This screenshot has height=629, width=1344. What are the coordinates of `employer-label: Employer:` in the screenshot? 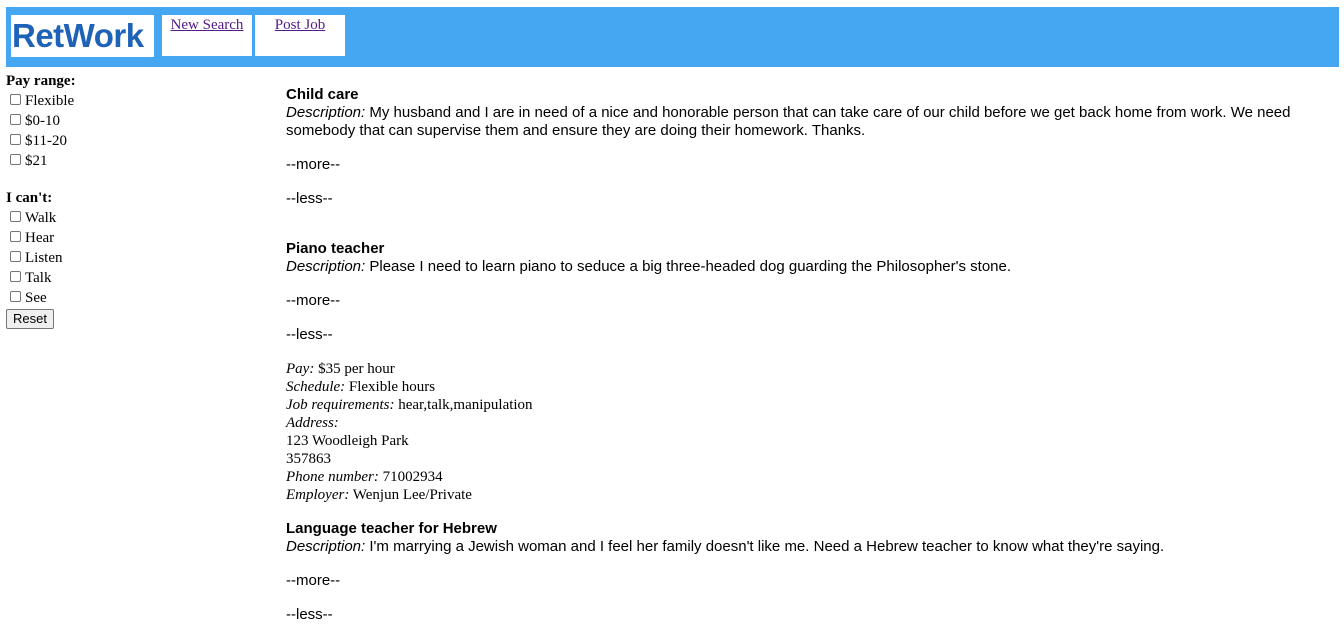 It's located at (318, 495).